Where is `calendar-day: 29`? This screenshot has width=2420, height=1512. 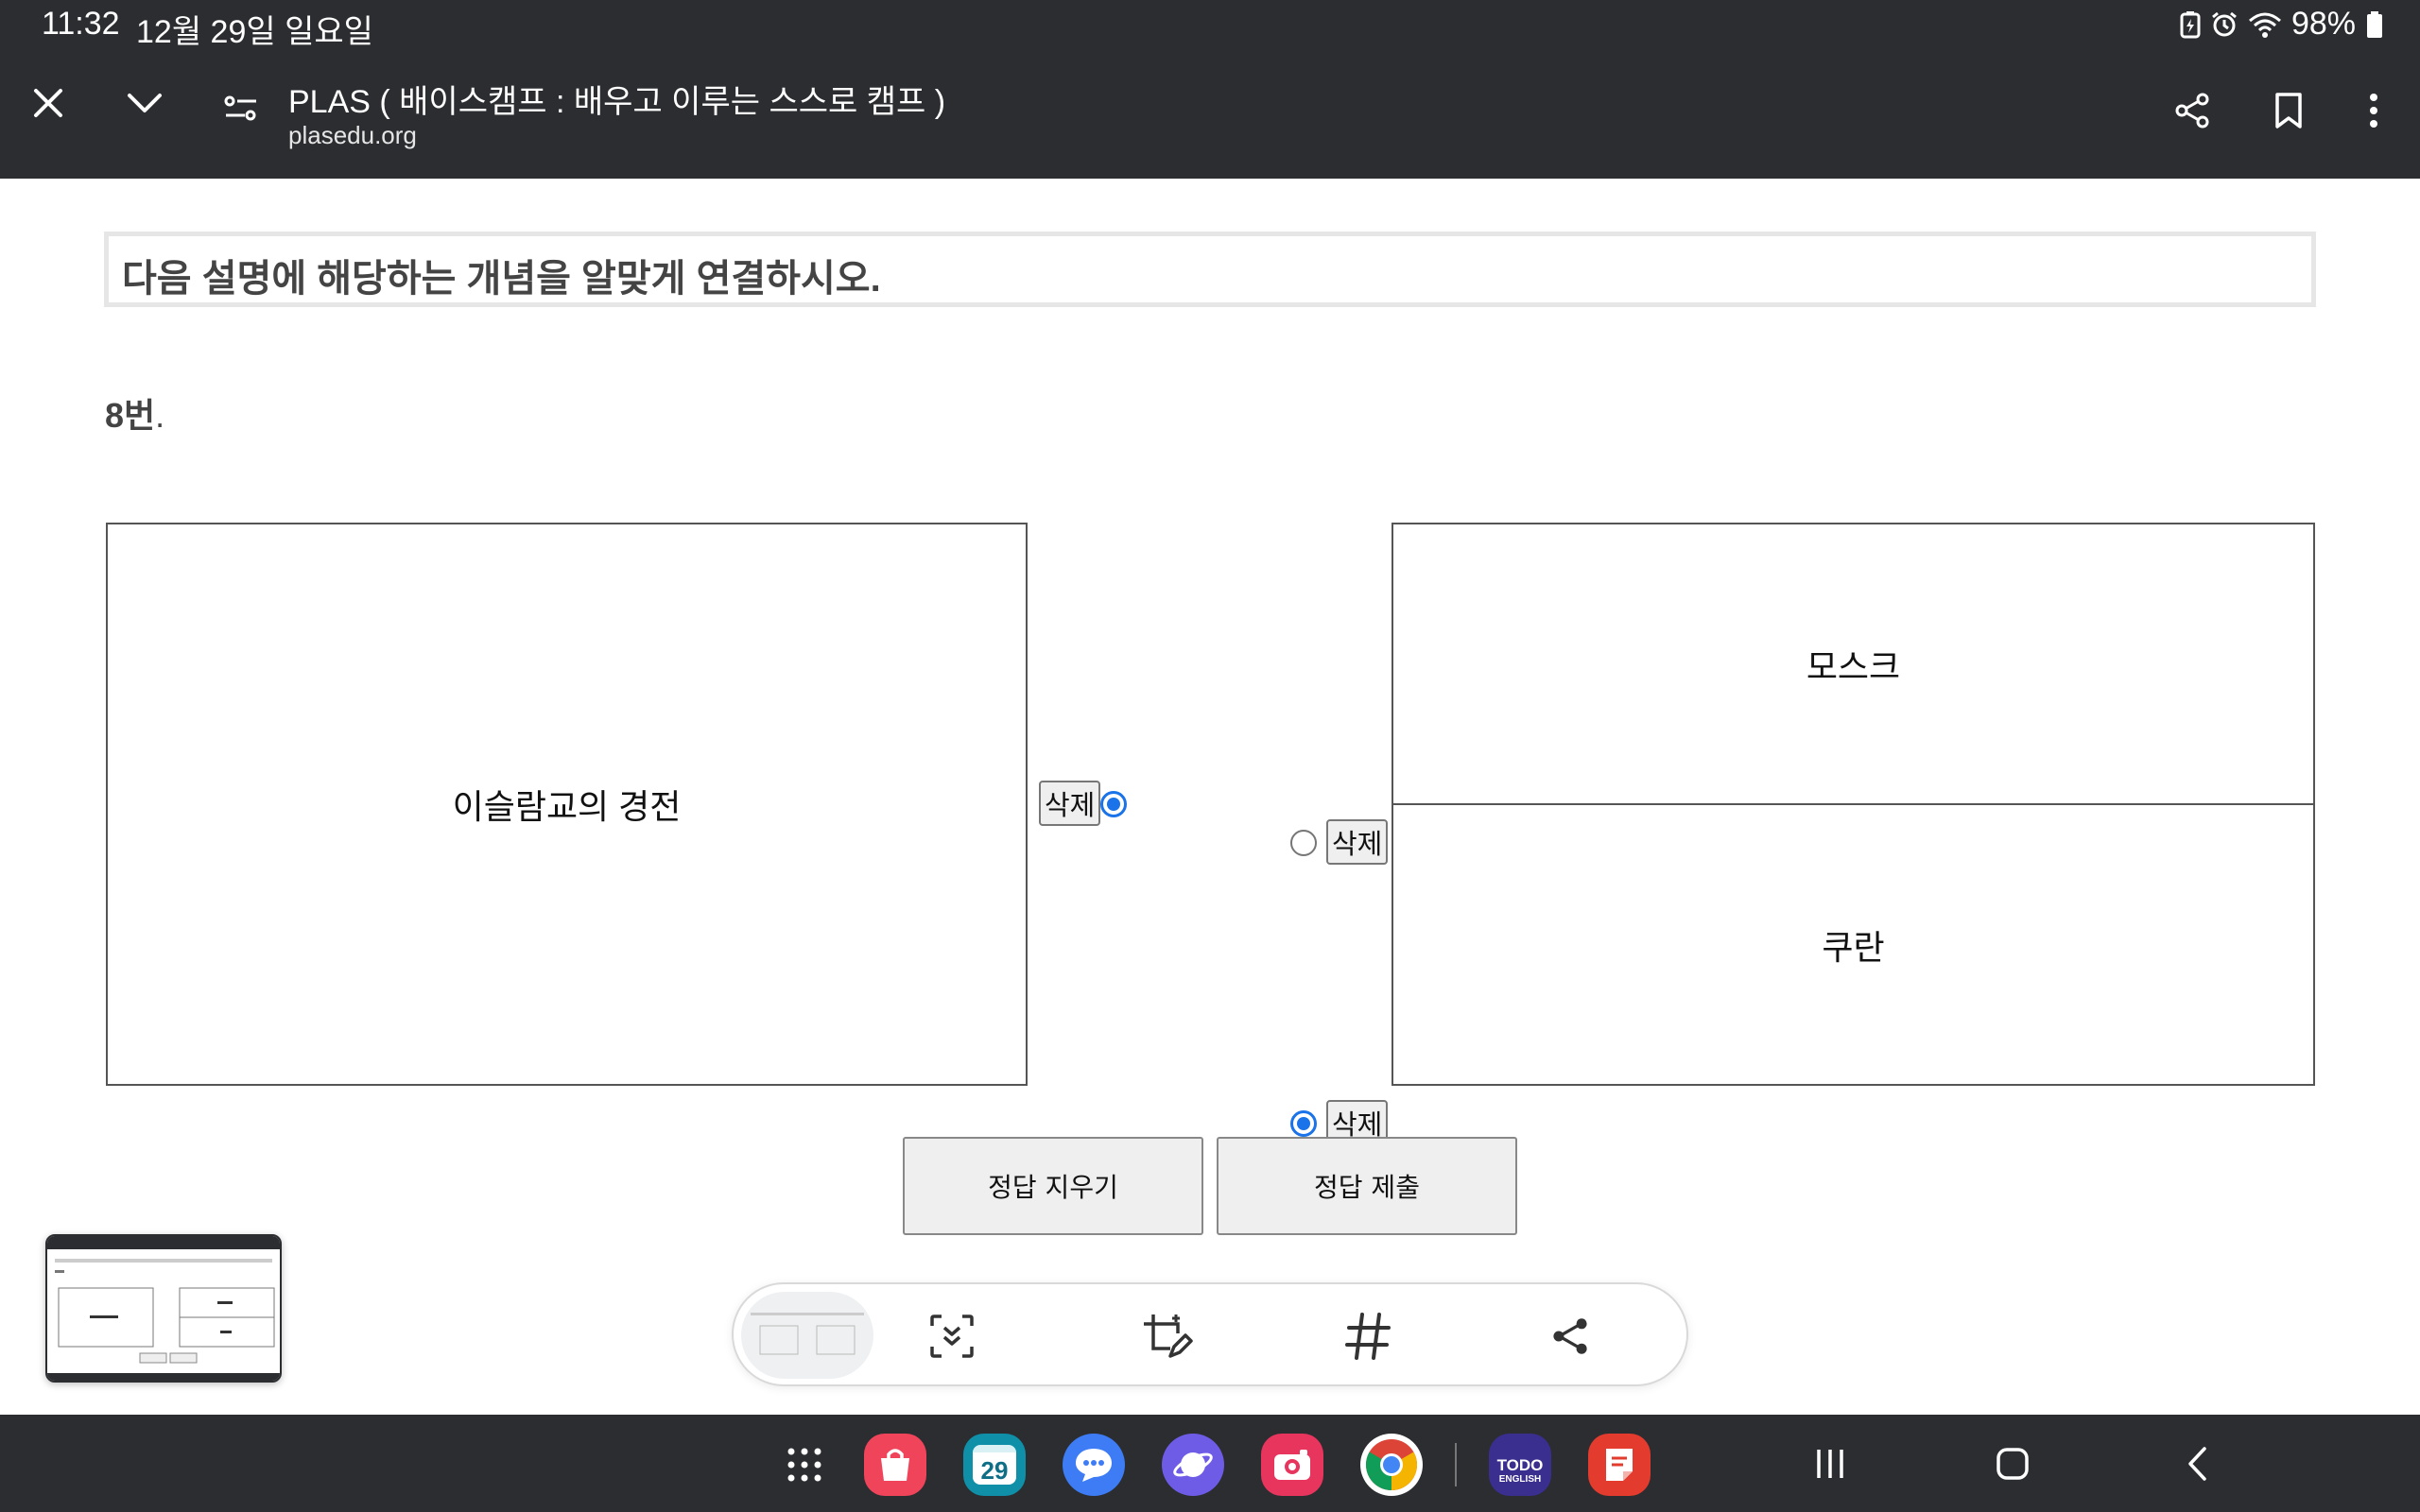
calendar-day: 29 is located at coordinates (994, 1470).